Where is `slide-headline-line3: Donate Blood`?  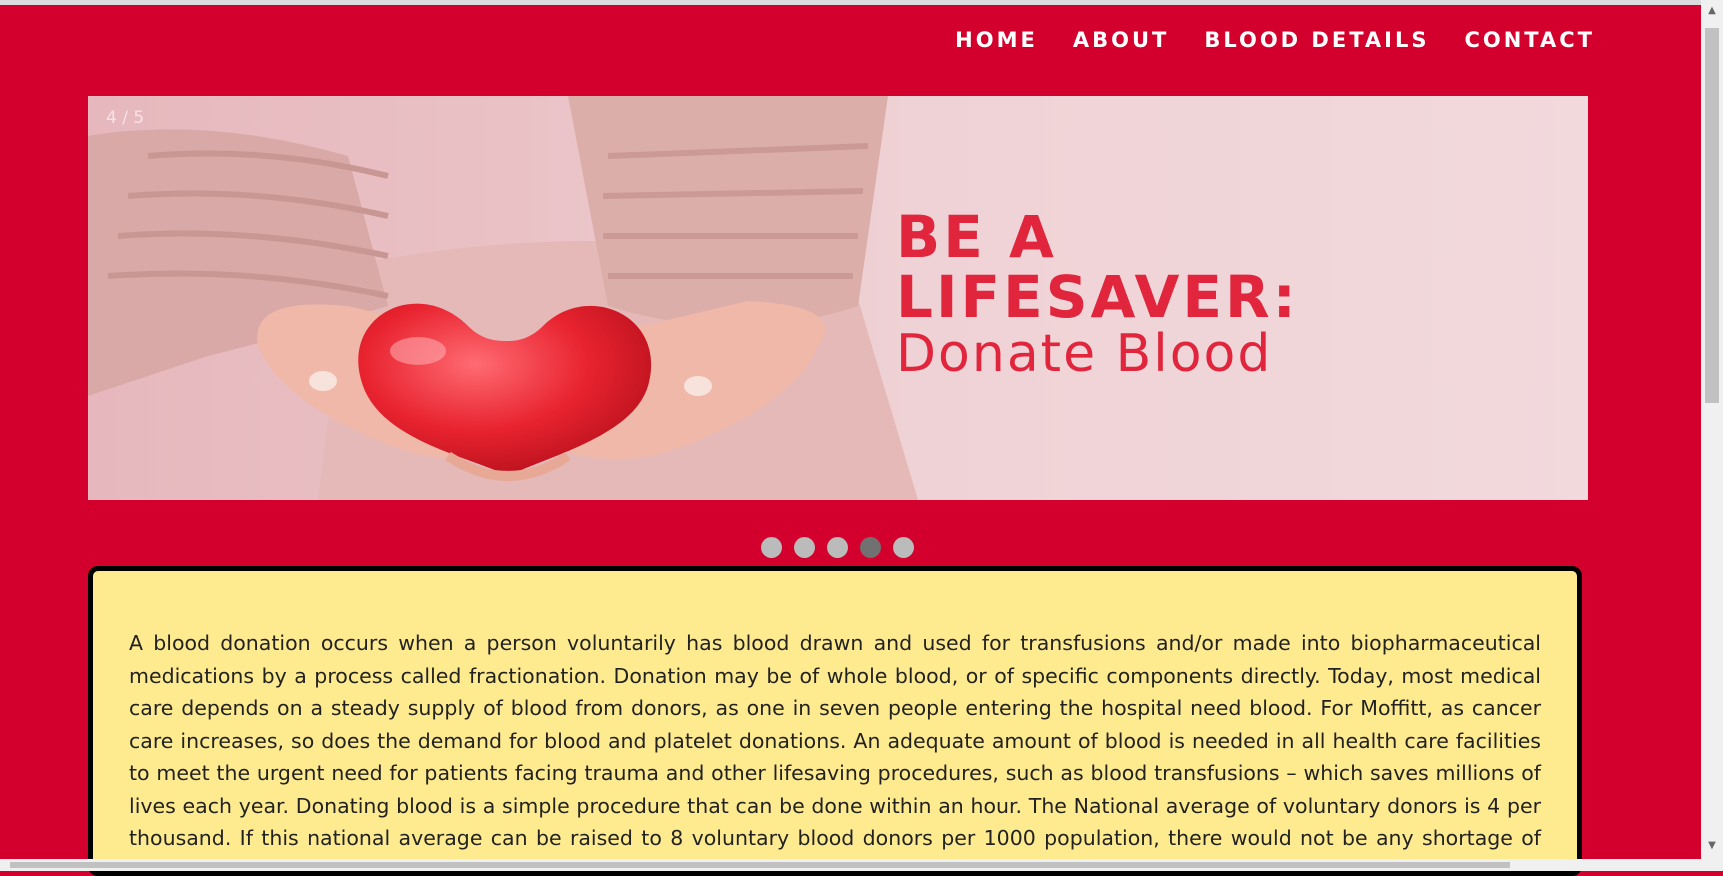 slide-headline-line3: Donate Blood is located at coordinates (1084, 354).